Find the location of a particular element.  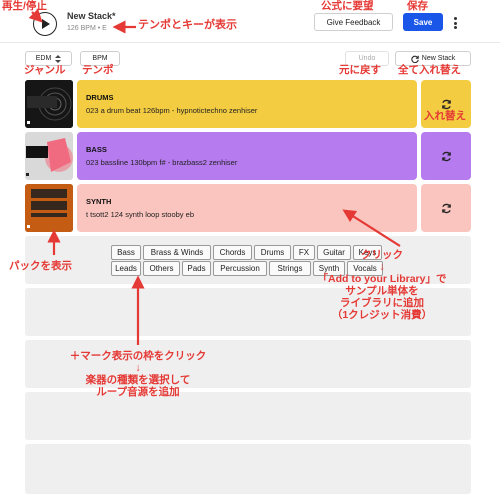

annotation-library-line: ライブラリに追加 is located at coordinates (382, 303).